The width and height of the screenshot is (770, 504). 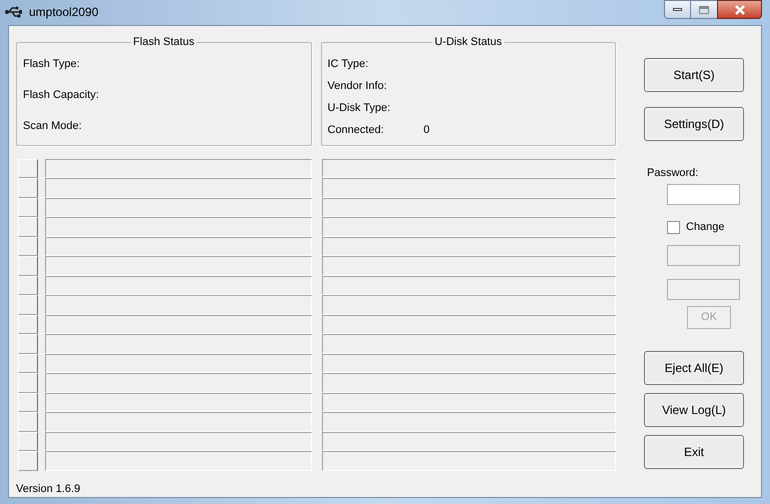 I want to click on command-button: View Log(L), so click(x=694, y=409).